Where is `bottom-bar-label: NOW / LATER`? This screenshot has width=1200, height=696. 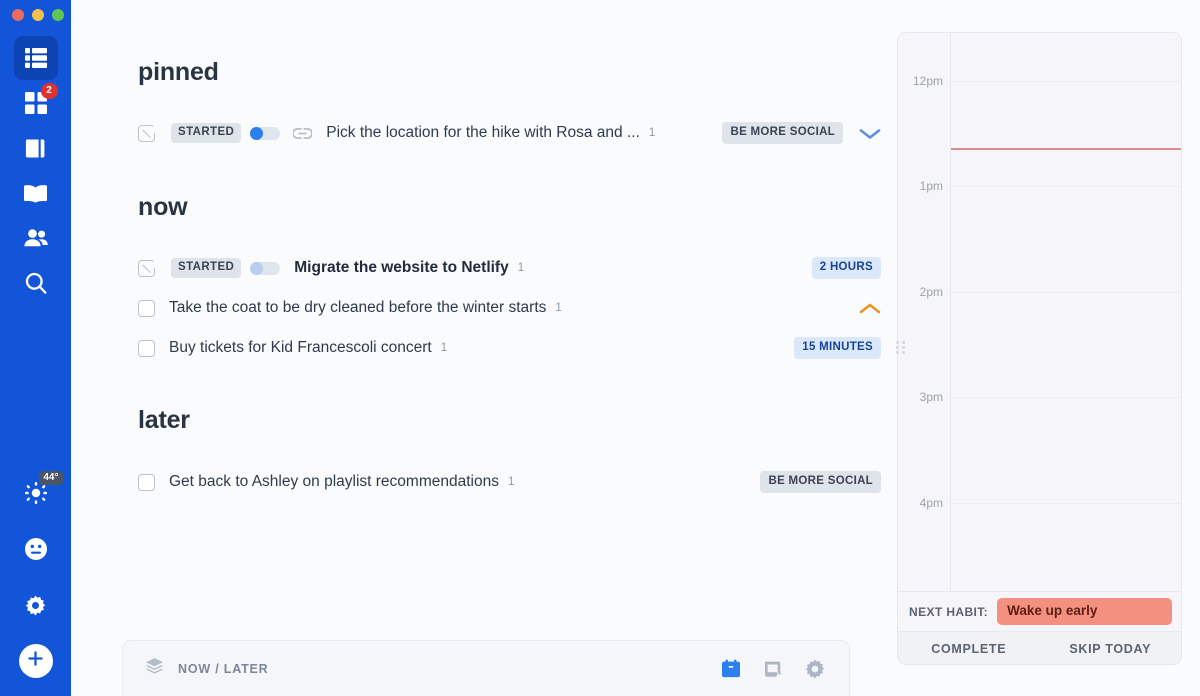
bottom-bar-label: NOW / LATER is located at coordinates (223, 668).